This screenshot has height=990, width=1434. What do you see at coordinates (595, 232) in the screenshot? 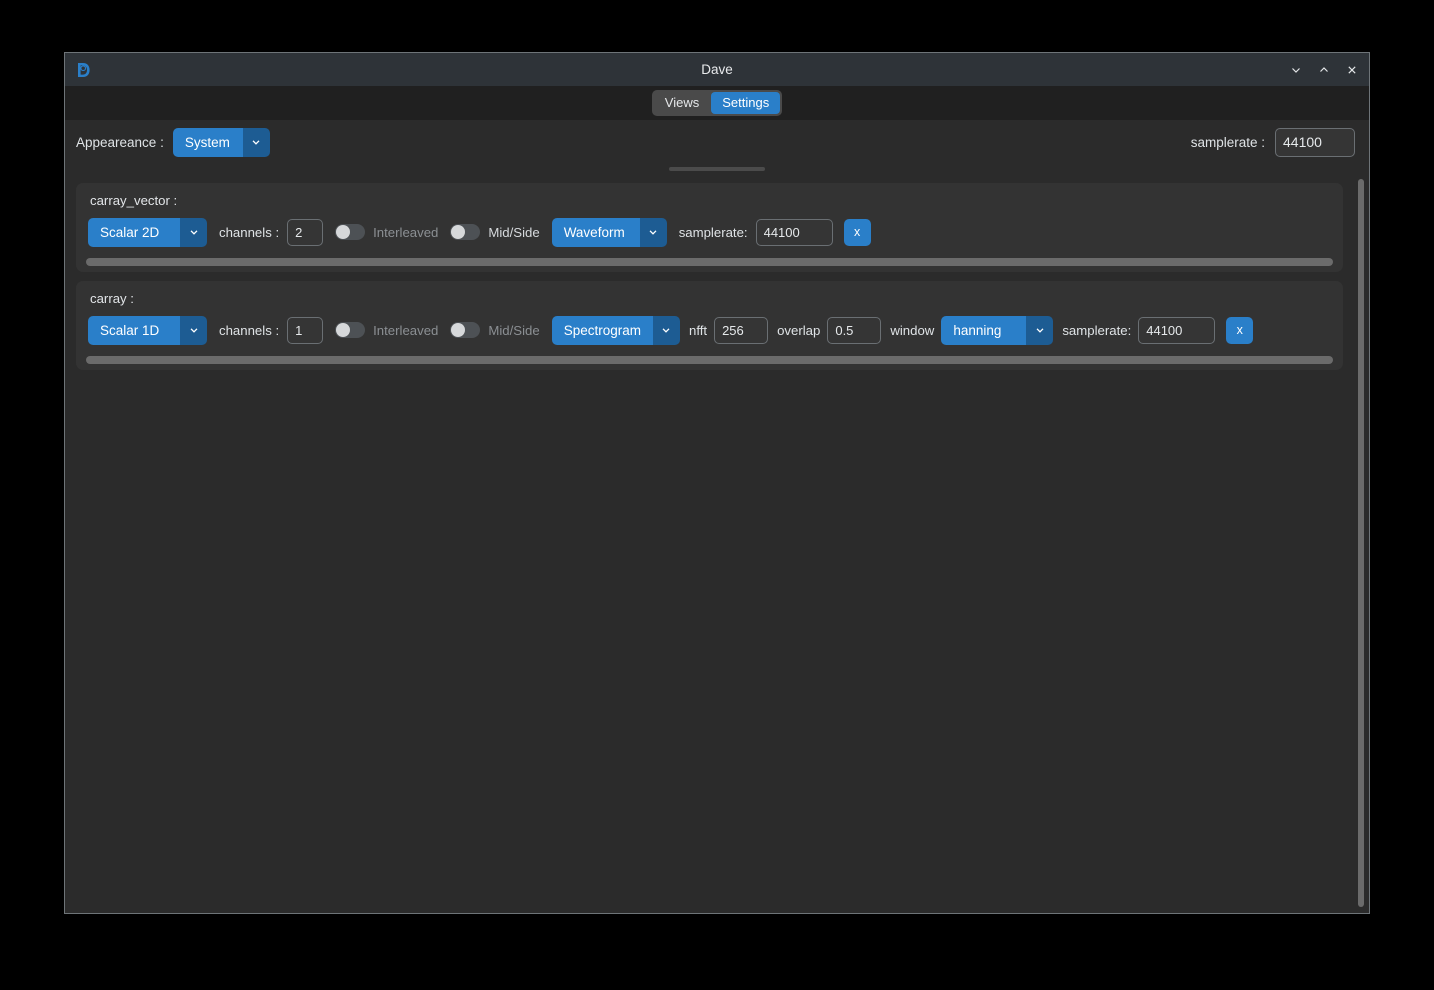
I see `view-select-value: Waveform` at bounding box center [595, 232].